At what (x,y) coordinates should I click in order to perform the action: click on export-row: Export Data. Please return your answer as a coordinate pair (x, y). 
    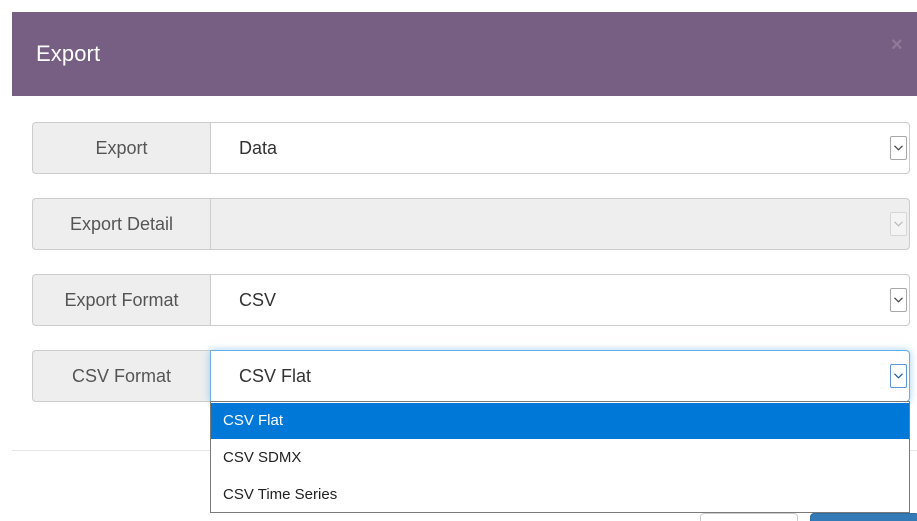
    Looking at the image, I should click on (471, 148).